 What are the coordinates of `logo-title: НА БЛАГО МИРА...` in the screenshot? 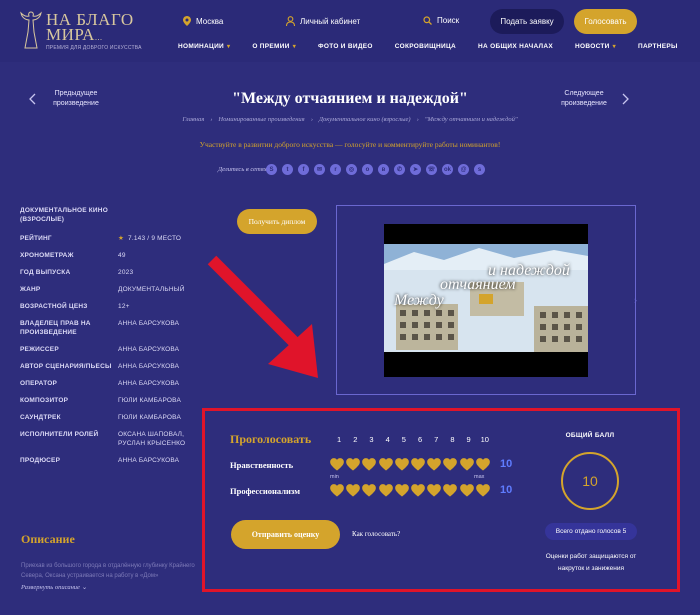 It's located at (90, 28).